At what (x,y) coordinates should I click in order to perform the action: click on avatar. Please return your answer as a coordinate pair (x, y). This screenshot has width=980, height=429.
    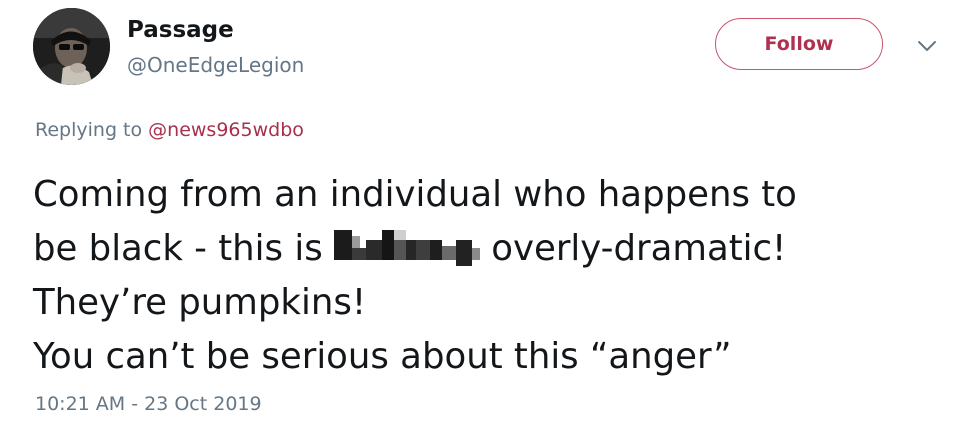
    Looking at the image, I should click on (71, 46).